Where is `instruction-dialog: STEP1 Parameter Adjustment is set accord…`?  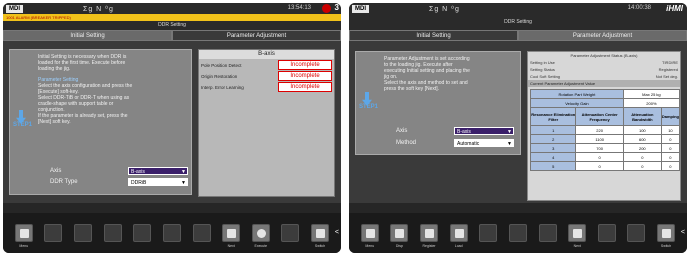 instruction-dialog: STEP1 Parameter Adjustment is set accord… is located at coordinates (438, 103).